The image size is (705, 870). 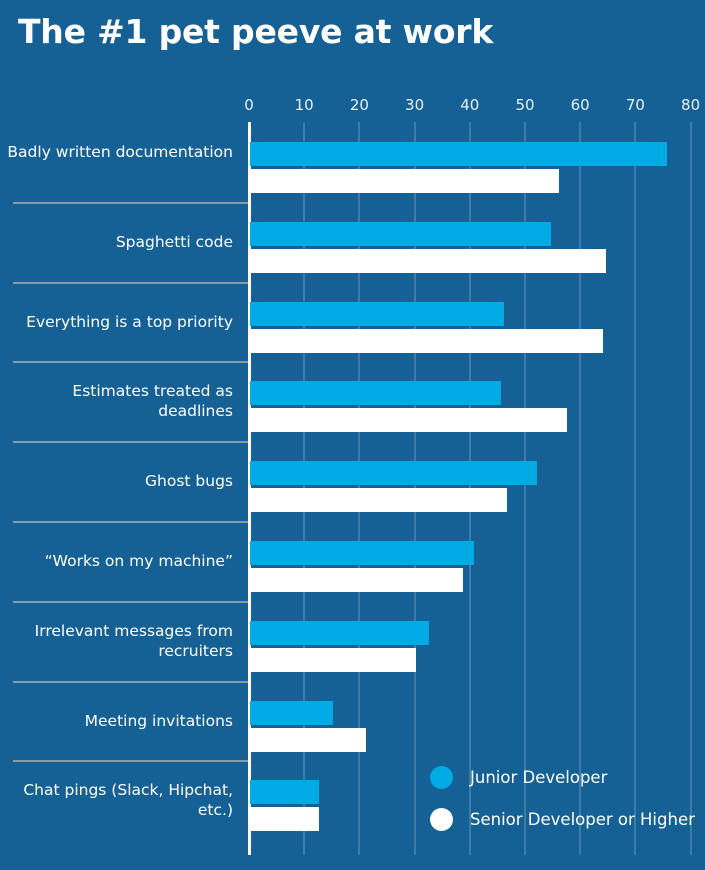 I want to click on x-tick-label-70: 70, so click(x=635, y=105).